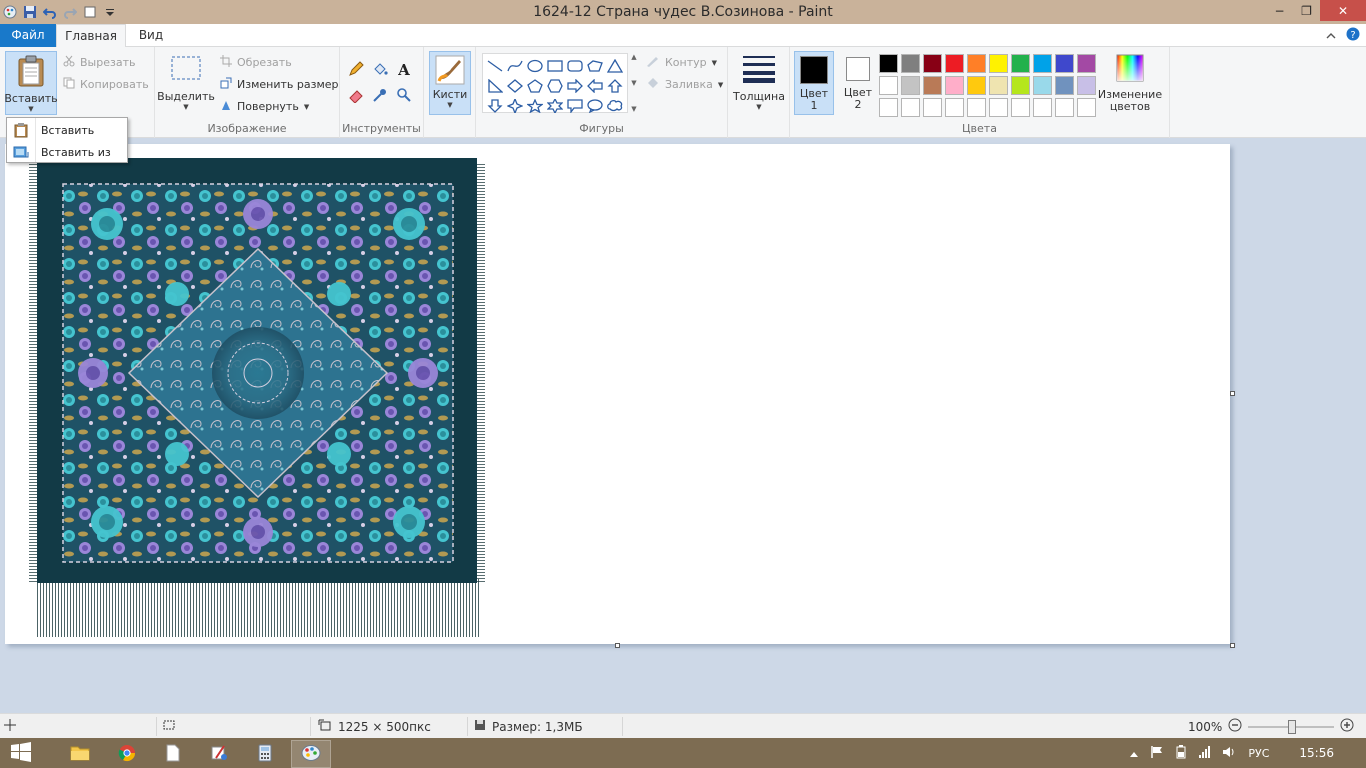  What do you see at coordinates (311, 754) in the screenshot?
I see `taskbar-paint` at bounding box center [311, 754].